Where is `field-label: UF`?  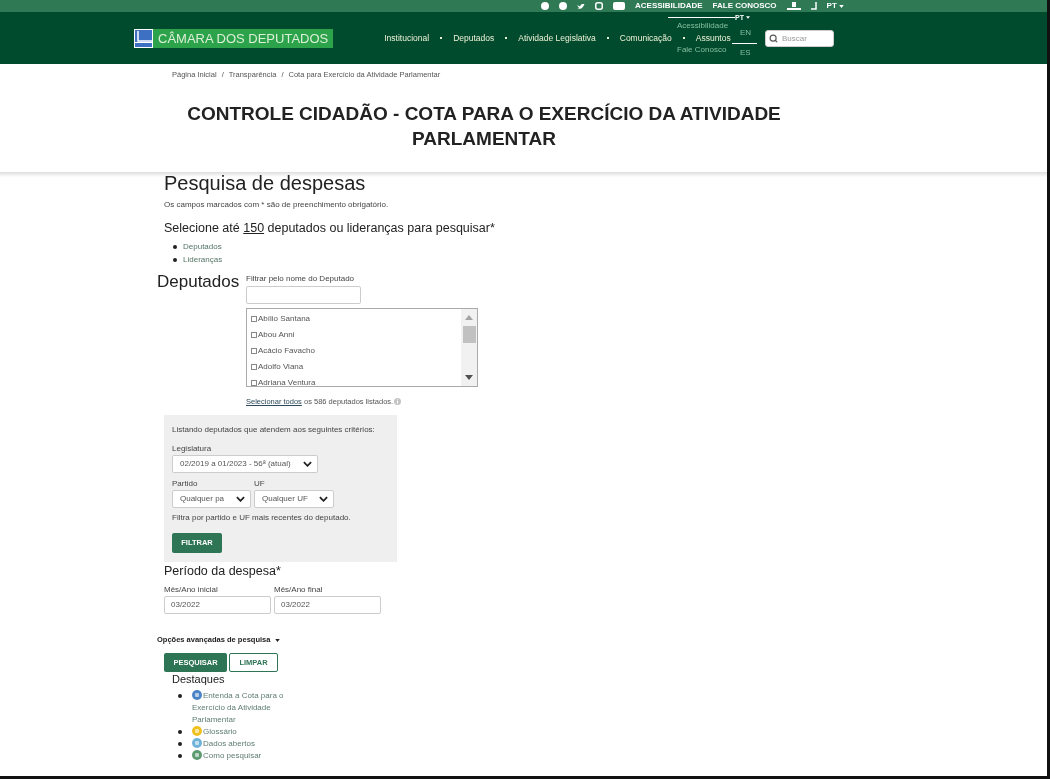
field-label: UF is located at coordinates (260, 484).